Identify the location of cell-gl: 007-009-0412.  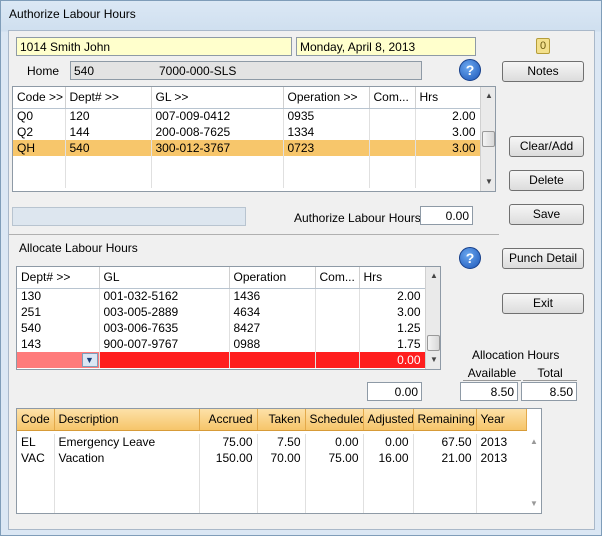
(217, 116).